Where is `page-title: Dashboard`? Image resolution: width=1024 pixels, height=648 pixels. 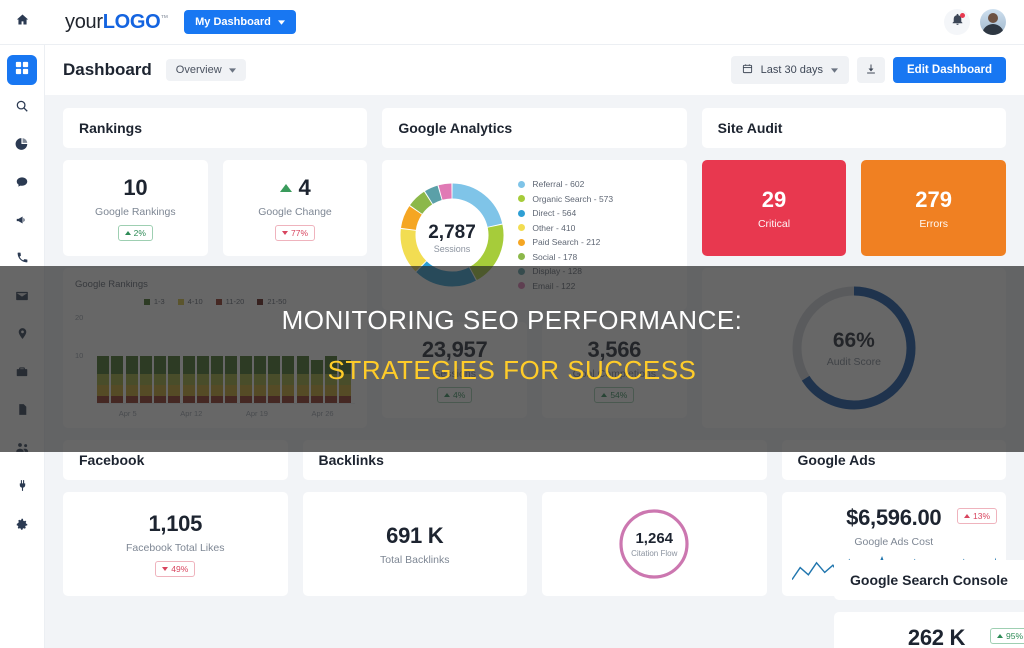 page-title: Dashboard is located at coordinates (107, 69).